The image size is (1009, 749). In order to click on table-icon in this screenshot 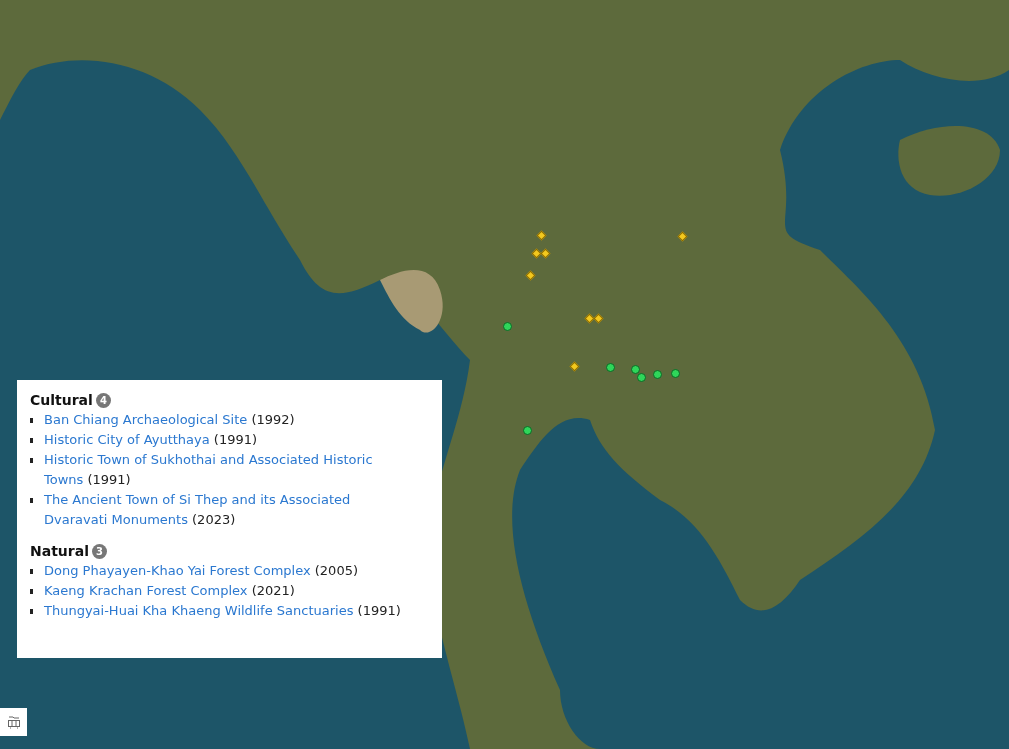, I will do `click(13, 722)`.